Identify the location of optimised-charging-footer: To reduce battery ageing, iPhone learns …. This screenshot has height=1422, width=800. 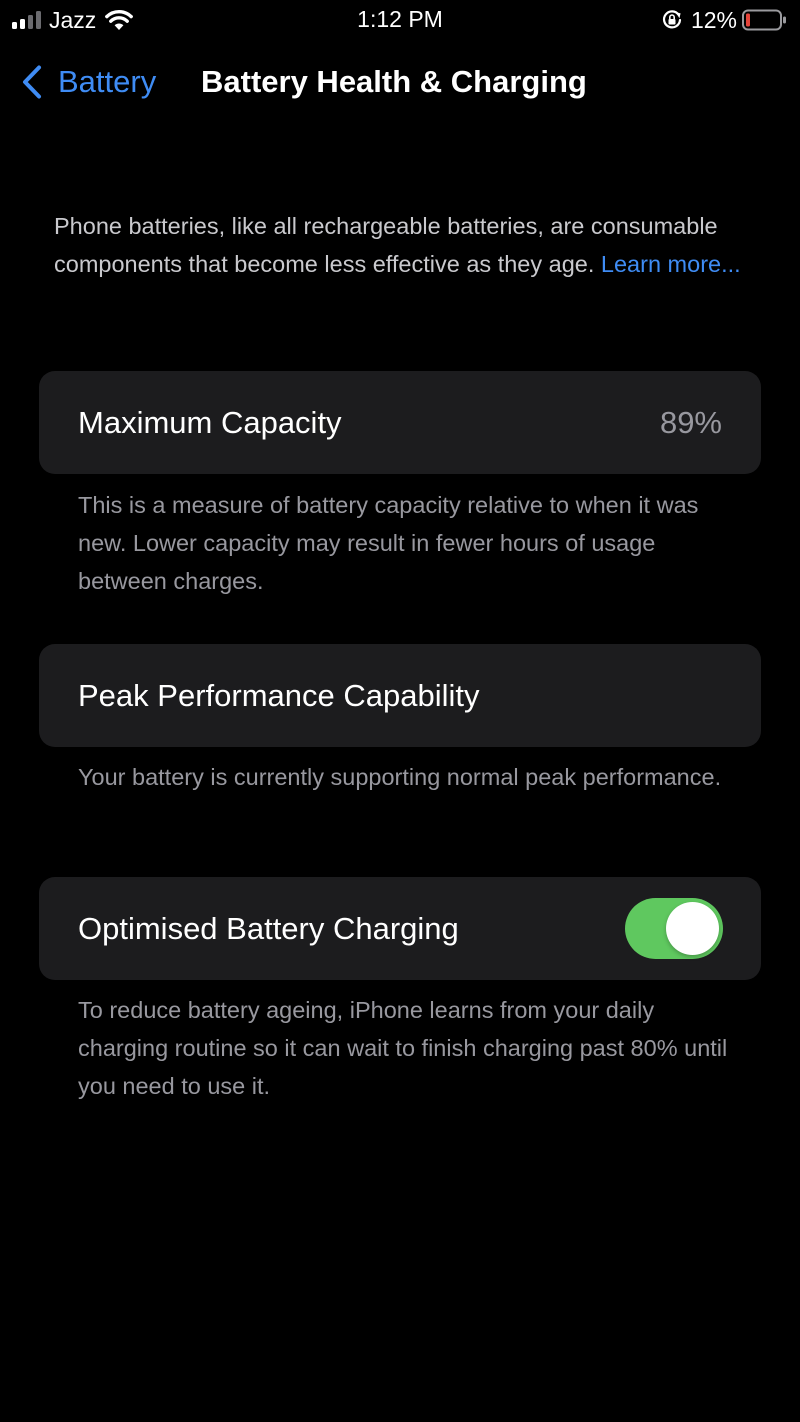
(403, 1048).